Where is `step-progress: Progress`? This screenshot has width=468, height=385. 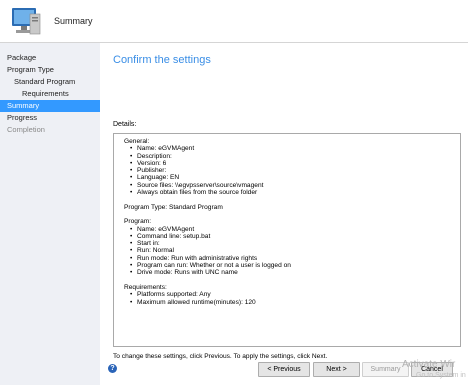 step-progress: Progress is located at coordinates (22, 117).